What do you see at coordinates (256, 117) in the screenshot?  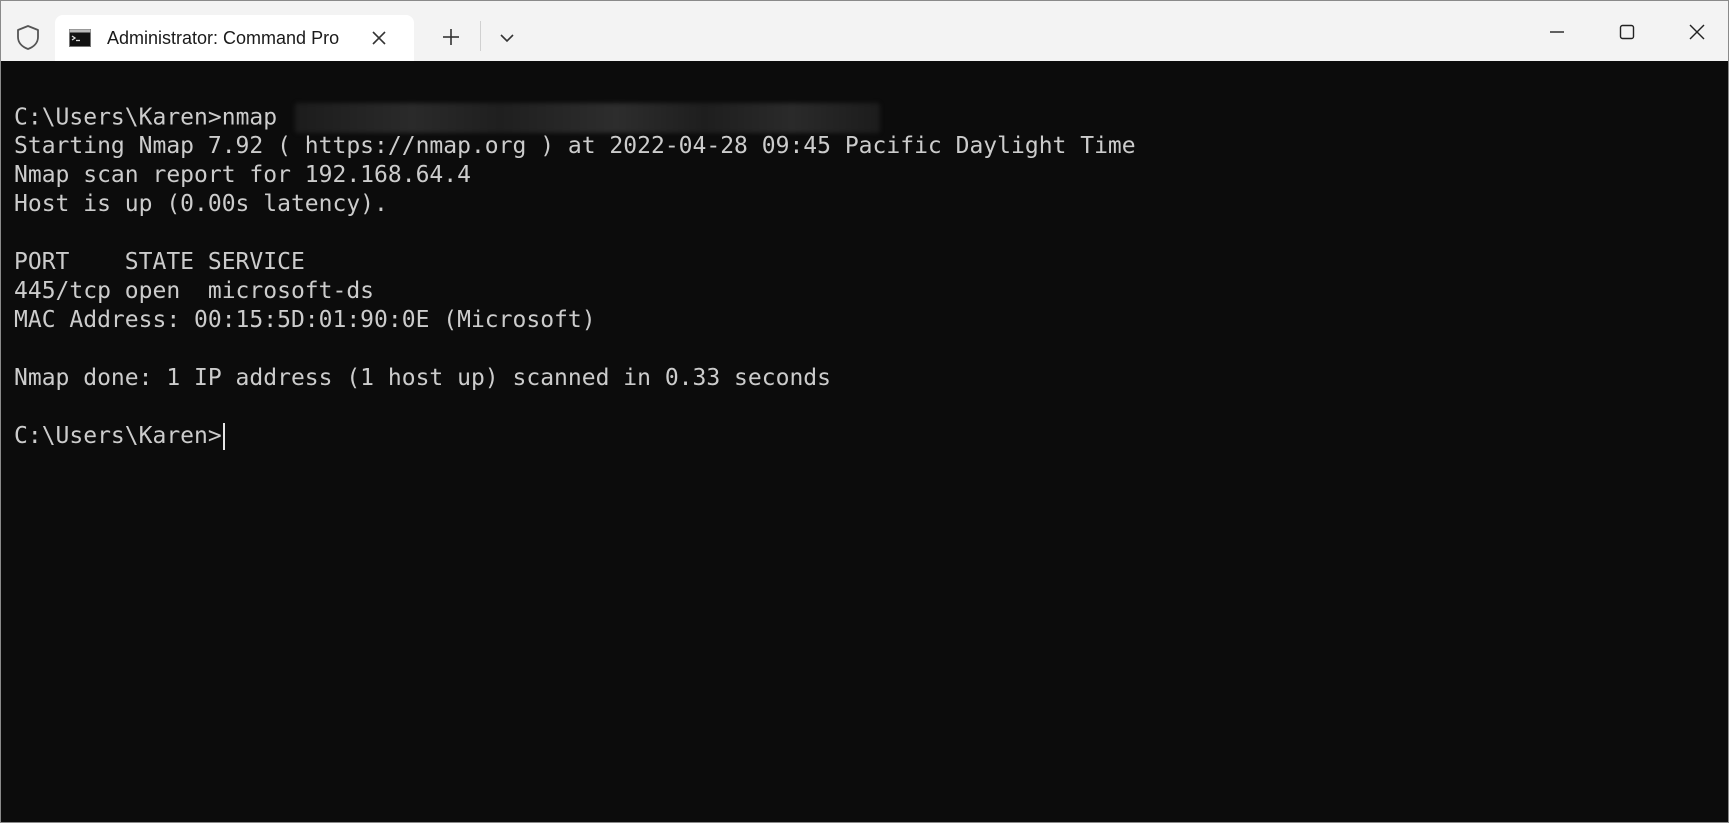 I see `command: nmap` at bounding box center [256, 117].